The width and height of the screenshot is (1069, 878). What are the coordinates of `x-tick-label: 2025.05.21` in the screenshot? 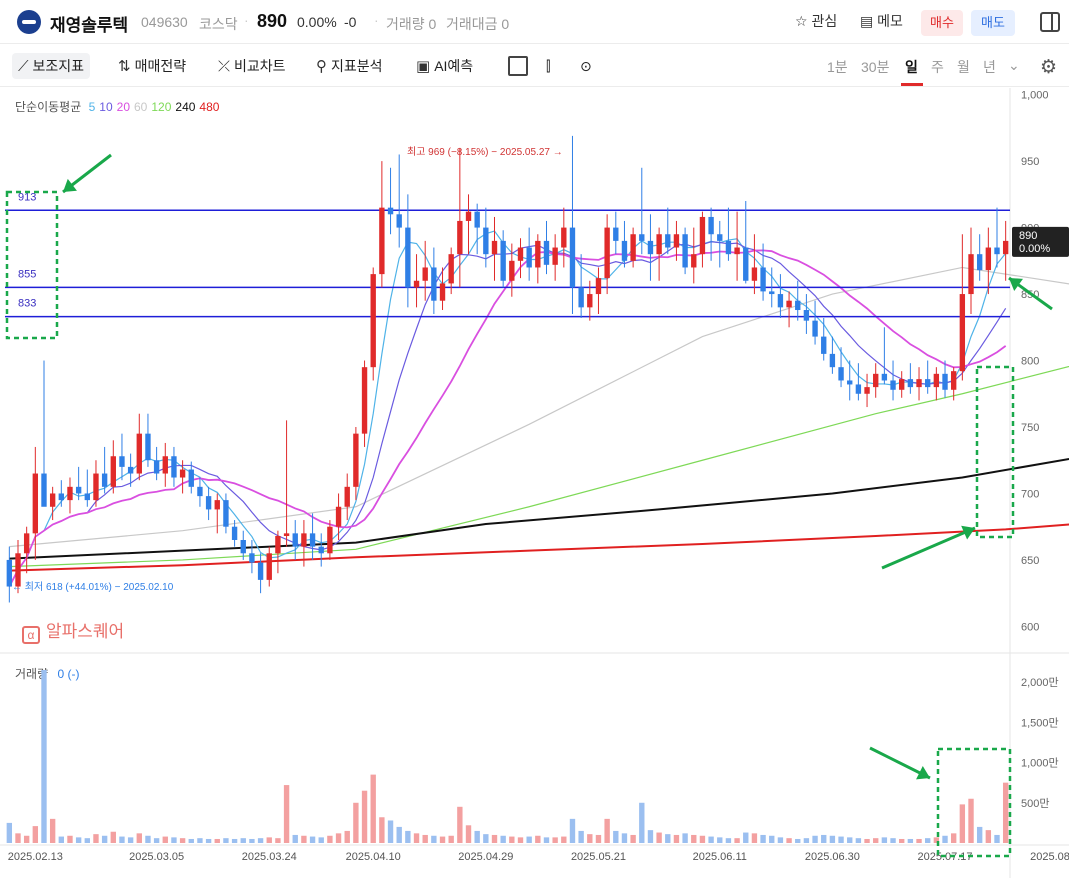 It's located at (598, 857).